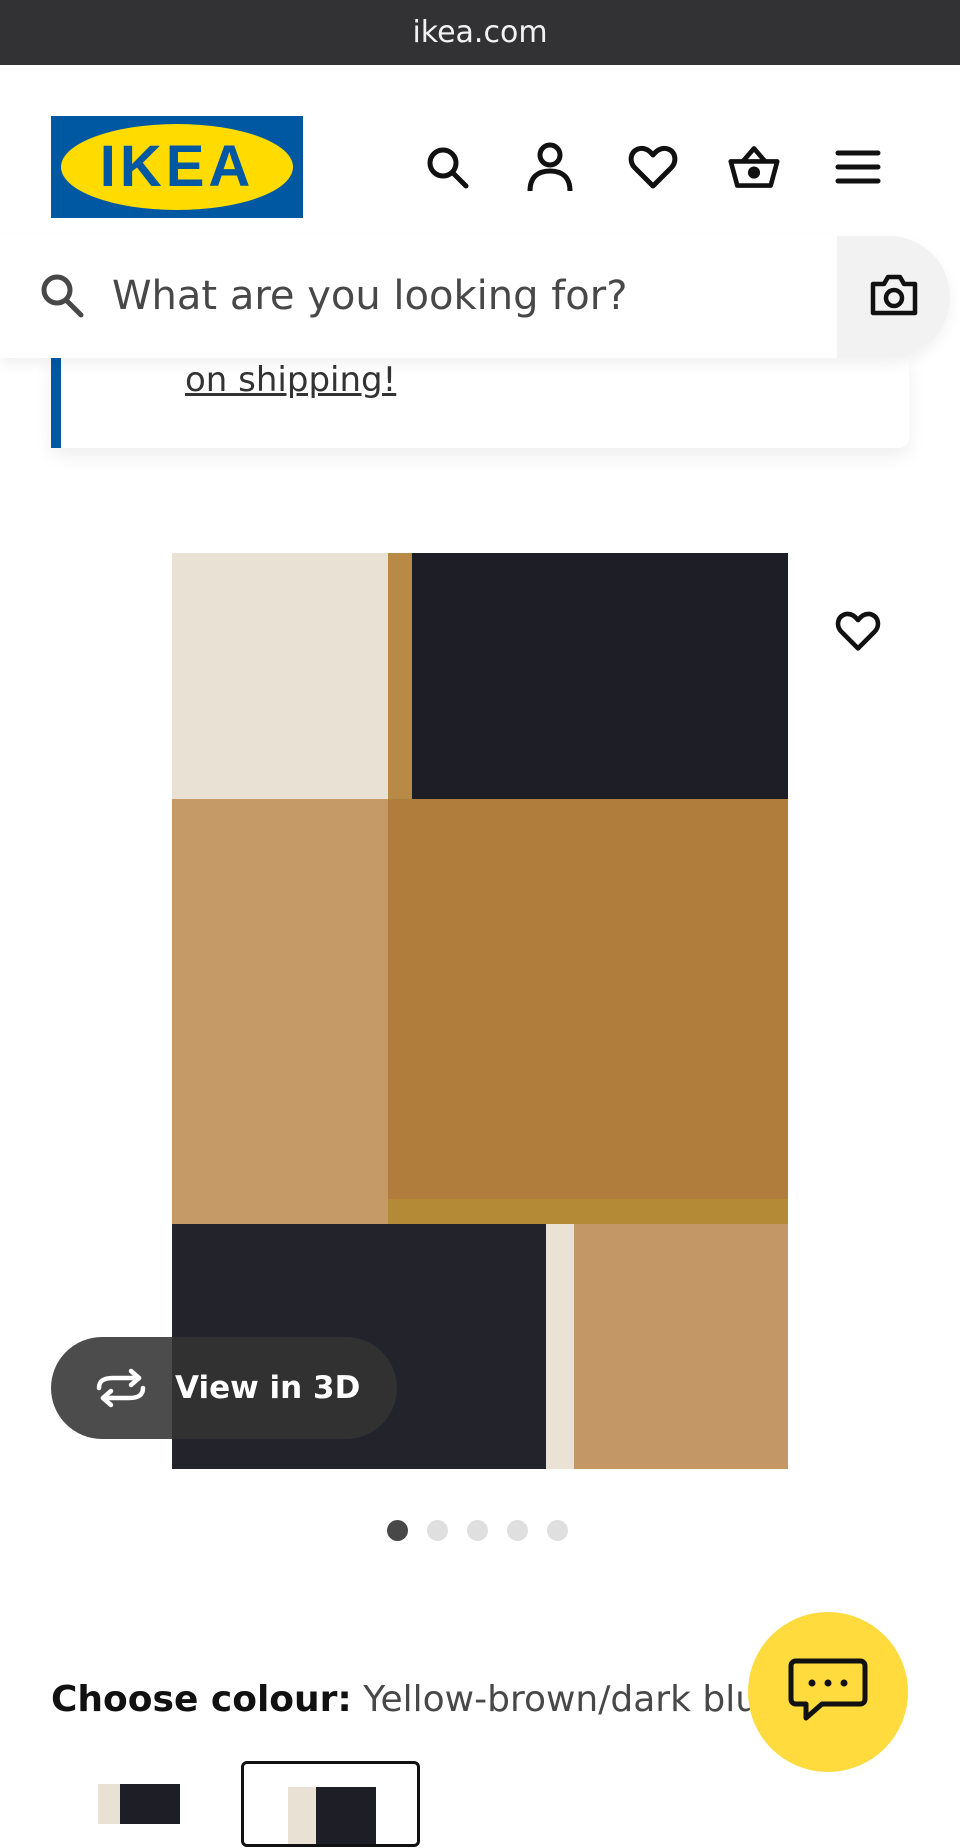  I want to click on basket-icon, so click(754, 167).